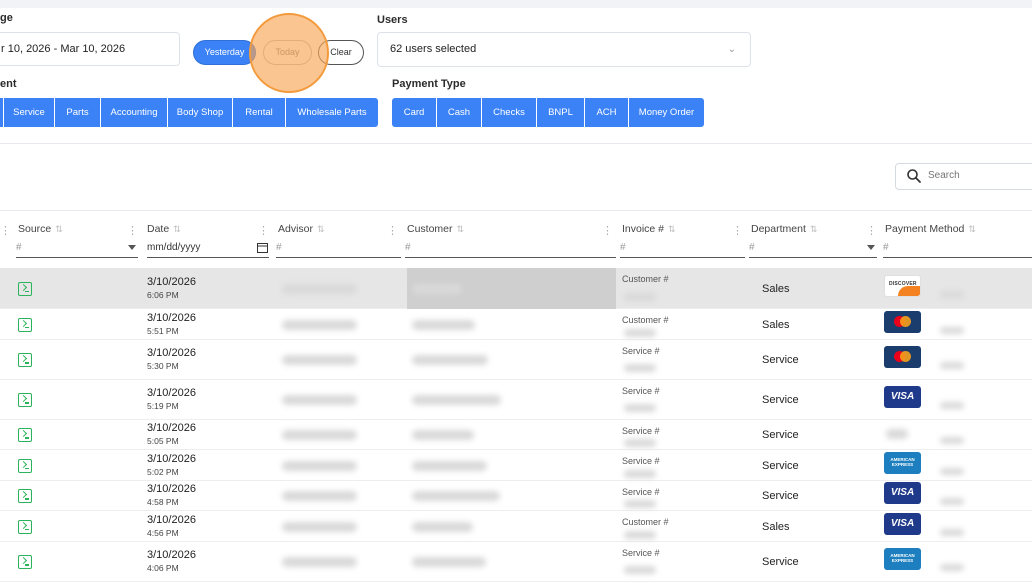 The height and width of the screenshot is (582, 1032). I want to click on payment-button-cash: Cash, so click(459, 112).